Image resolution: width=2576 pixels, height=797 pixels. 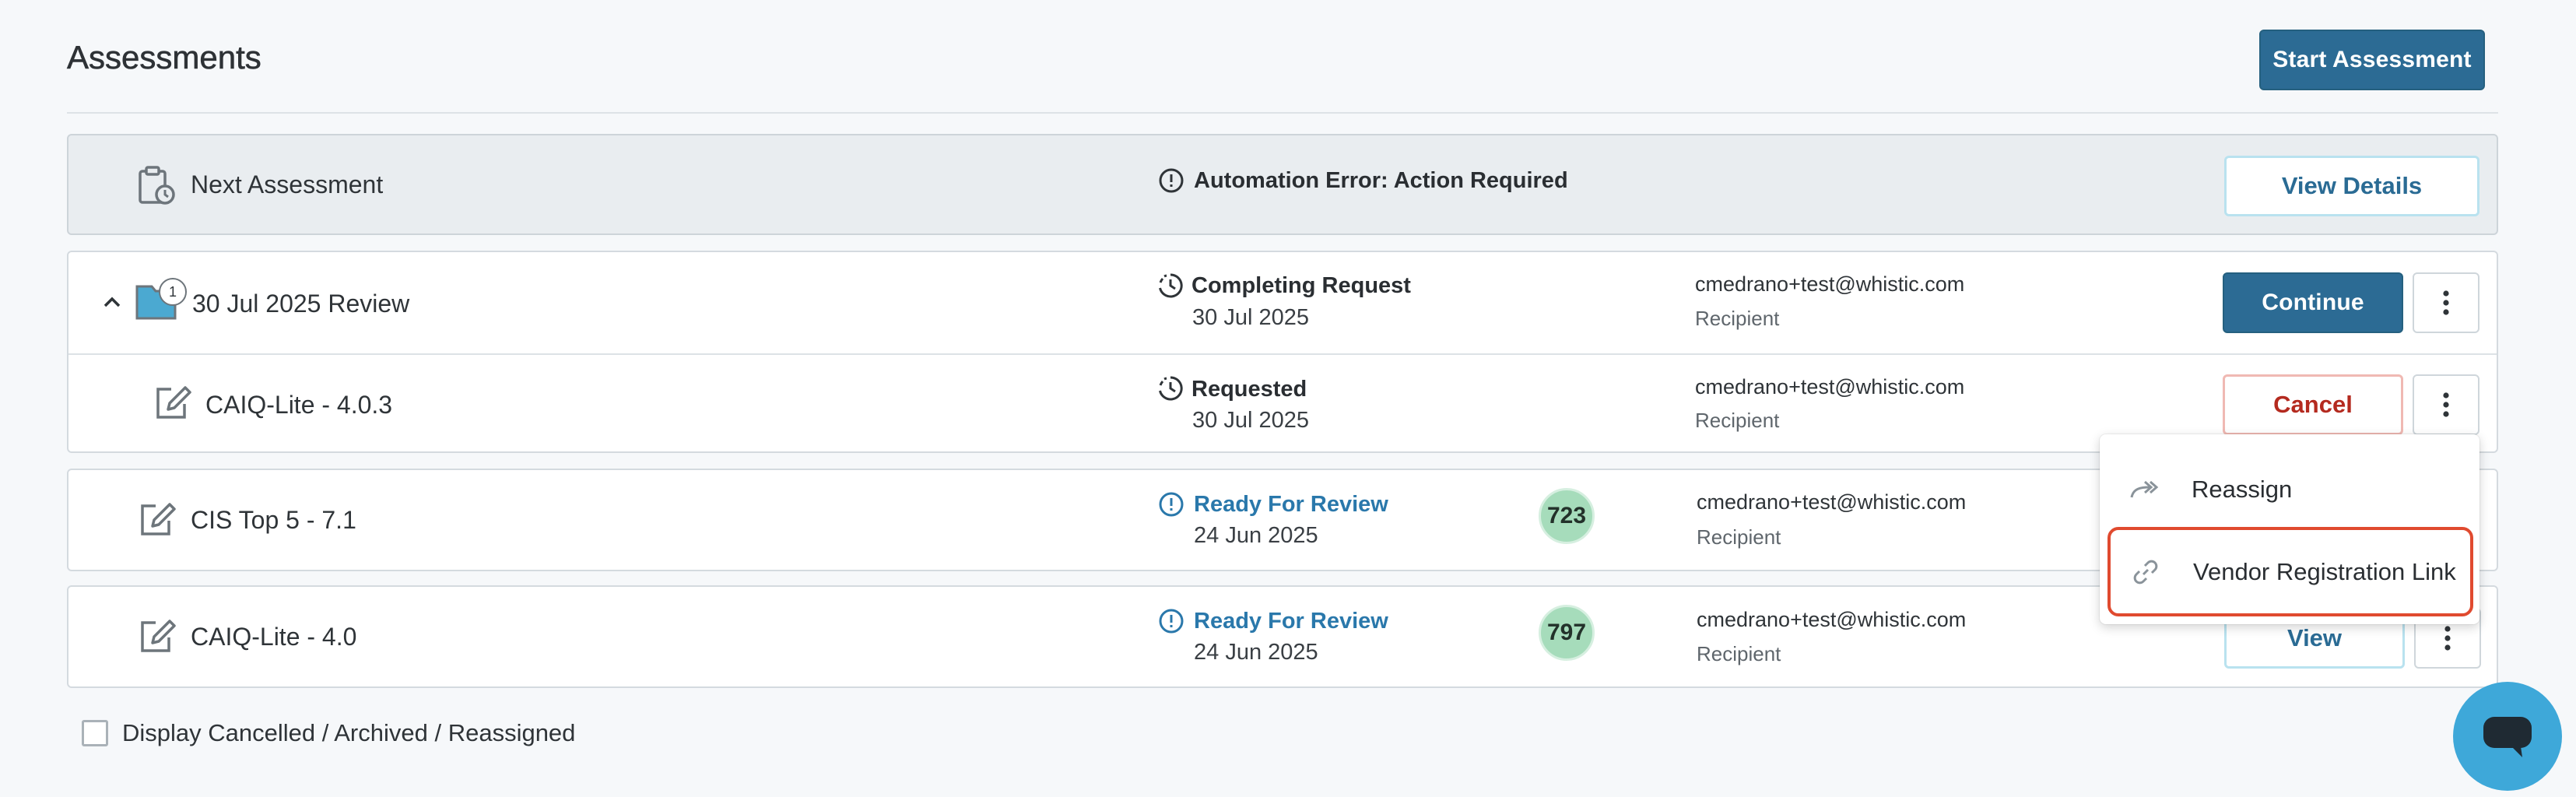 I want to click on child-role: Recipient, so click(x=1738, y=420).